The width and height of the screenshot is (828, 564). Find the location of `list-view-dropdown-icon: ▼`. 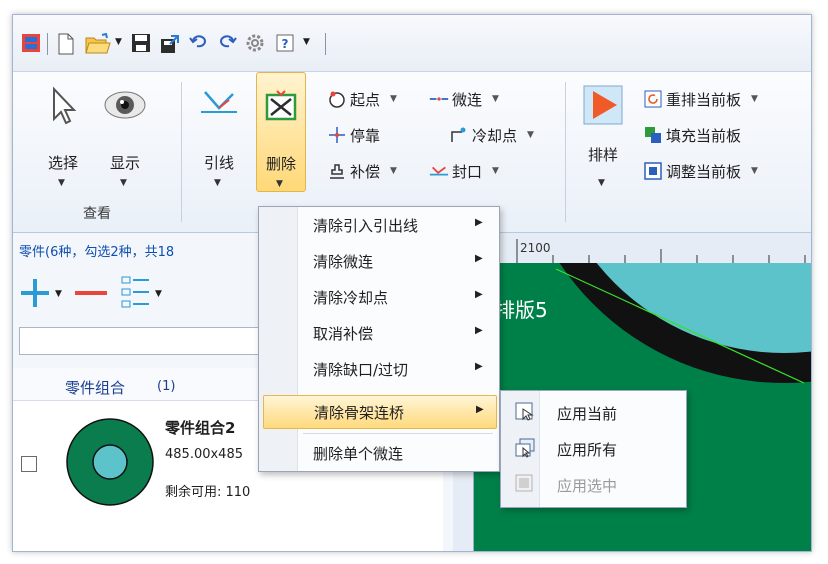

list-view-dropdown-icon: ▼ is located at coordinates (158, 294).